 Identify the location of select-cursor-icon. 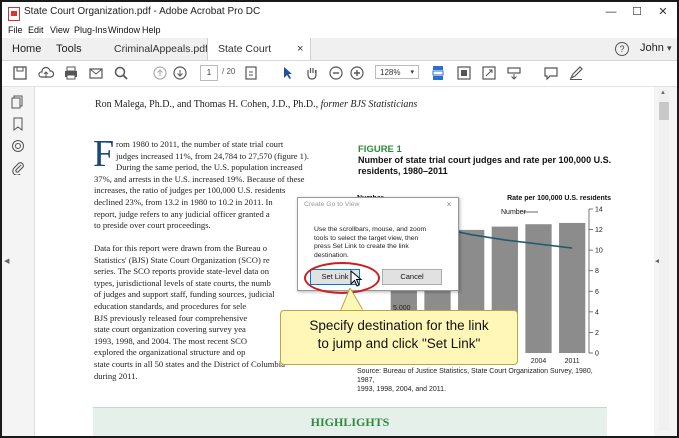
(288, 73).